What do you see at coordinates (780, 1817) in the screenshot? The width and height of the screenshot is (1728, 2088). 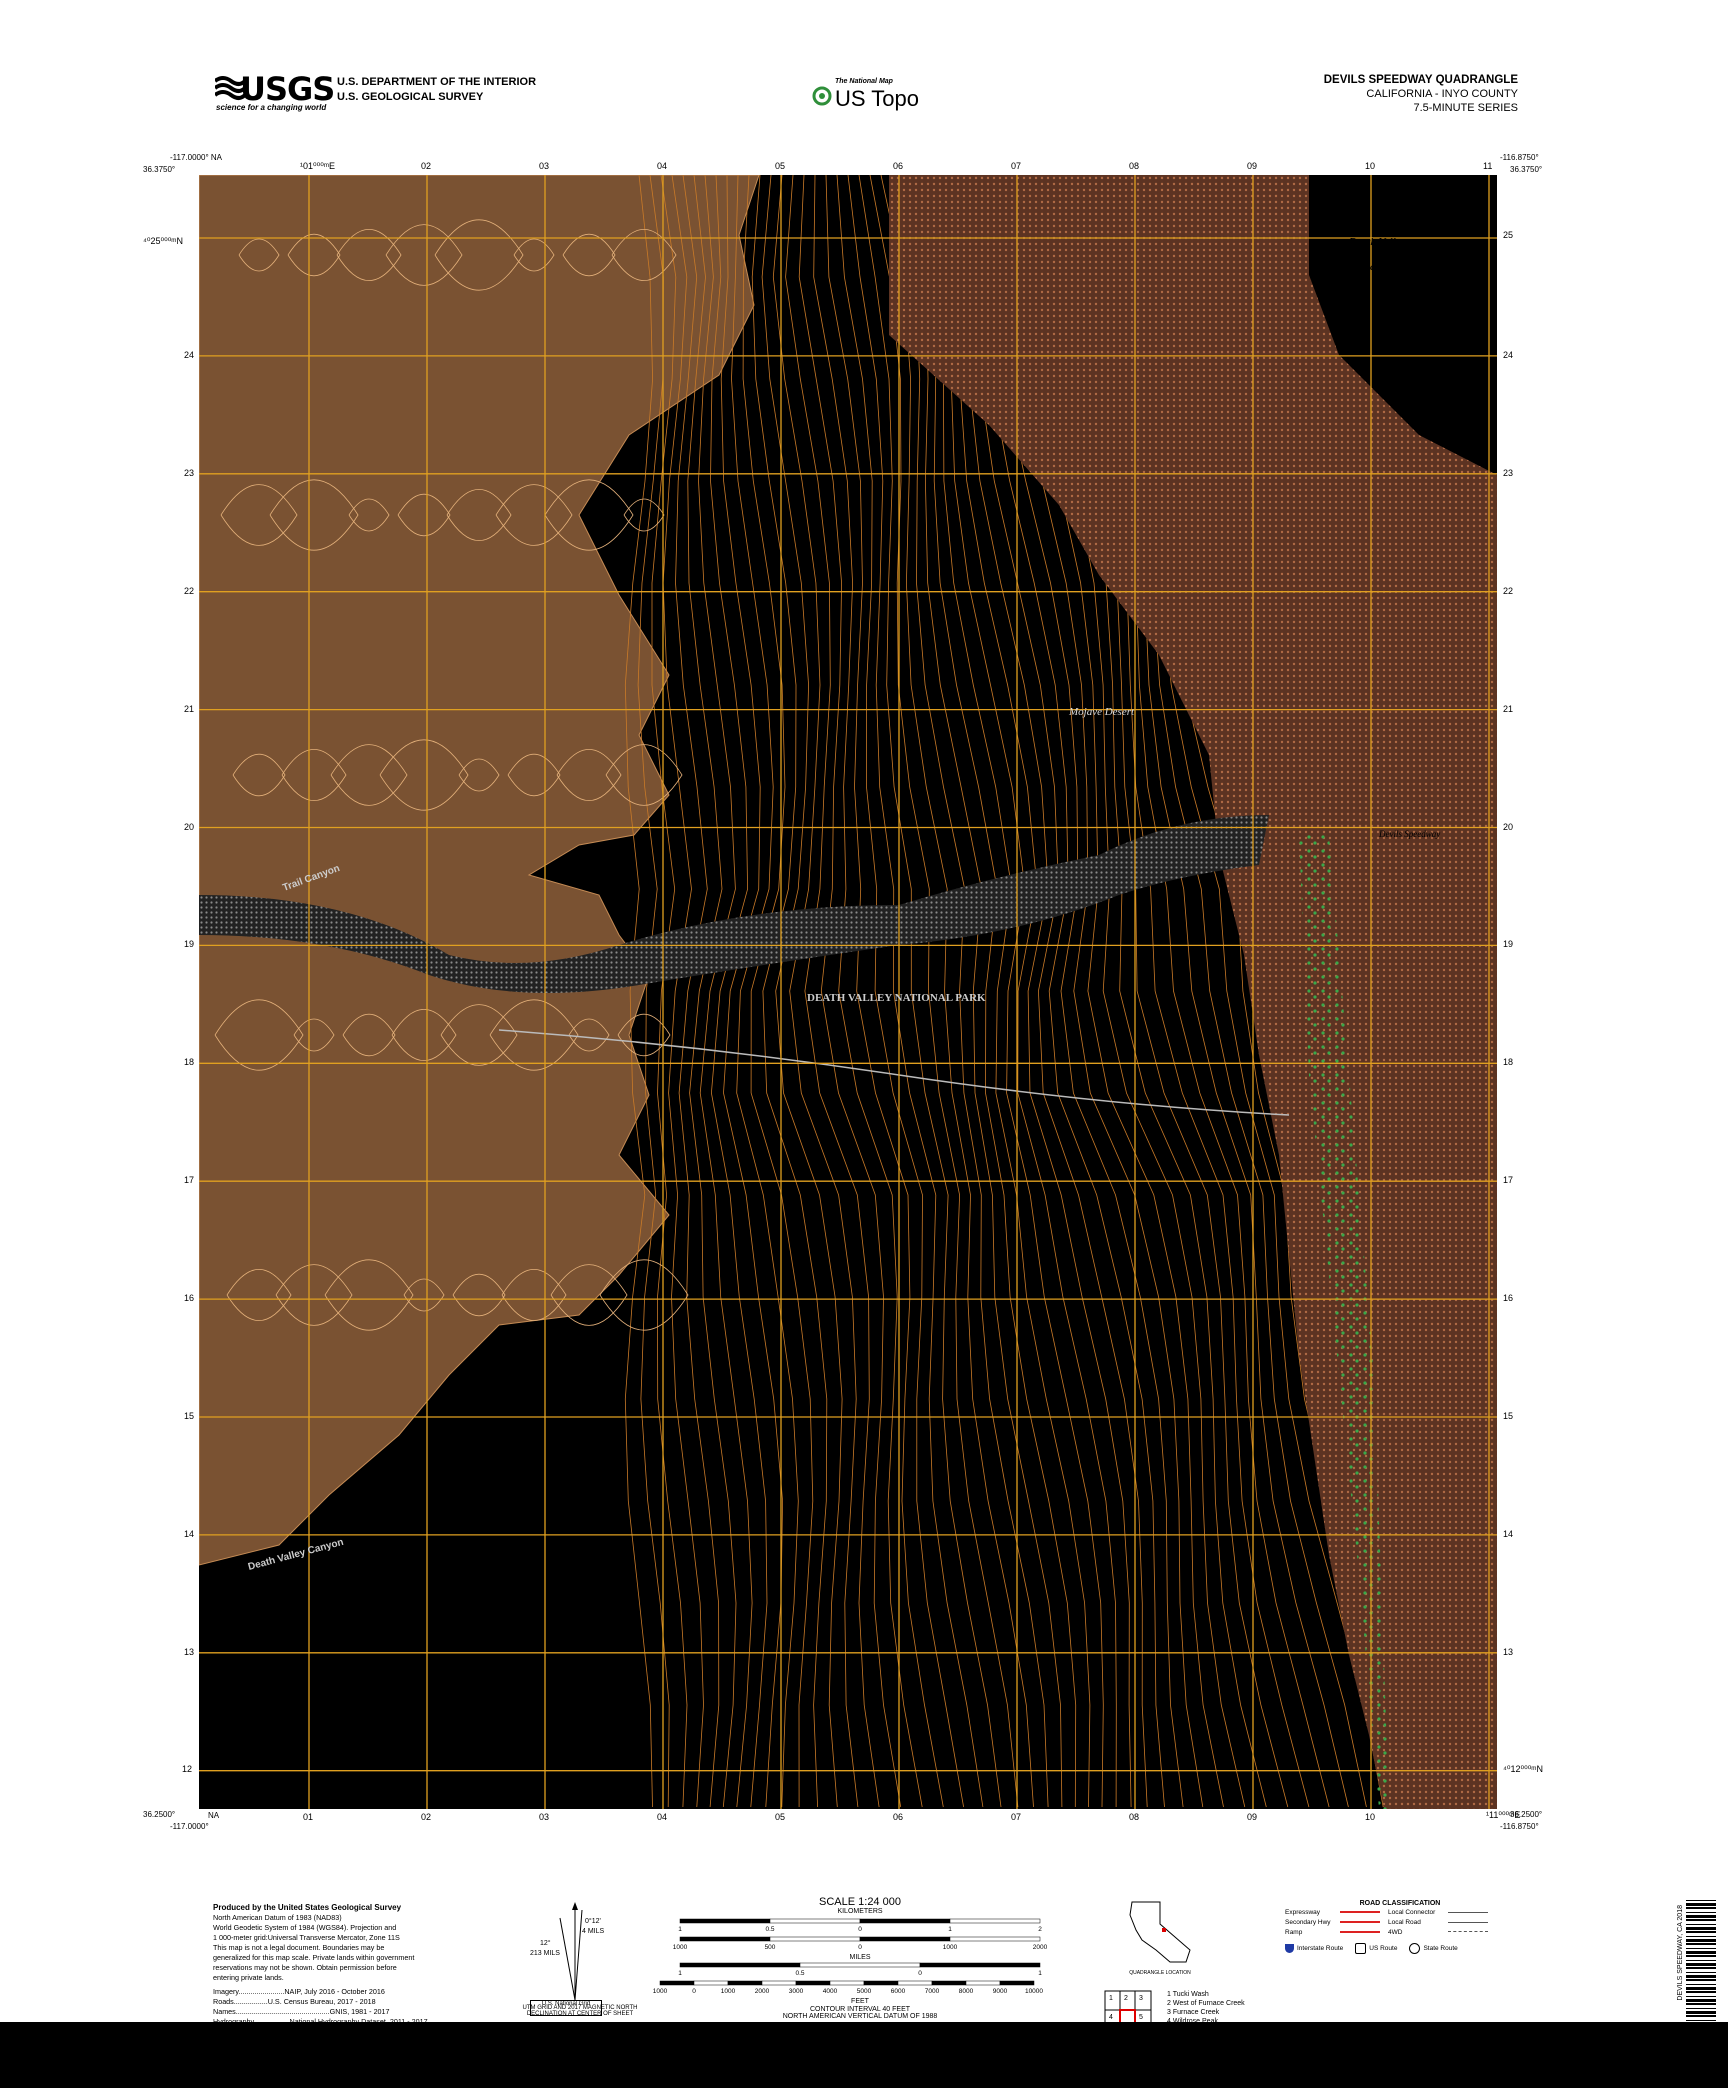 I see `grid-easting-bottom: 05` at bounding box center [780, 1817].